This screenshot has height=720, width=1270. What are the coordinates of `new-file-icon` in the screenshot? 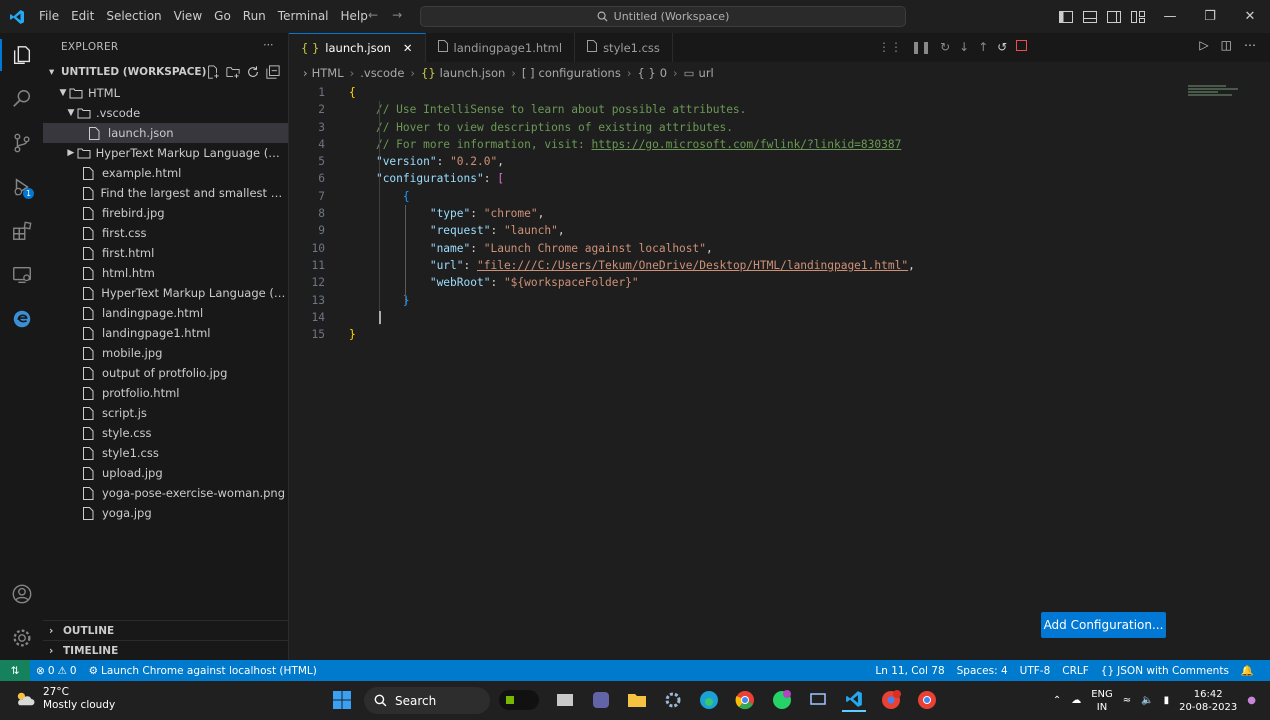 It's located at (213, 72).